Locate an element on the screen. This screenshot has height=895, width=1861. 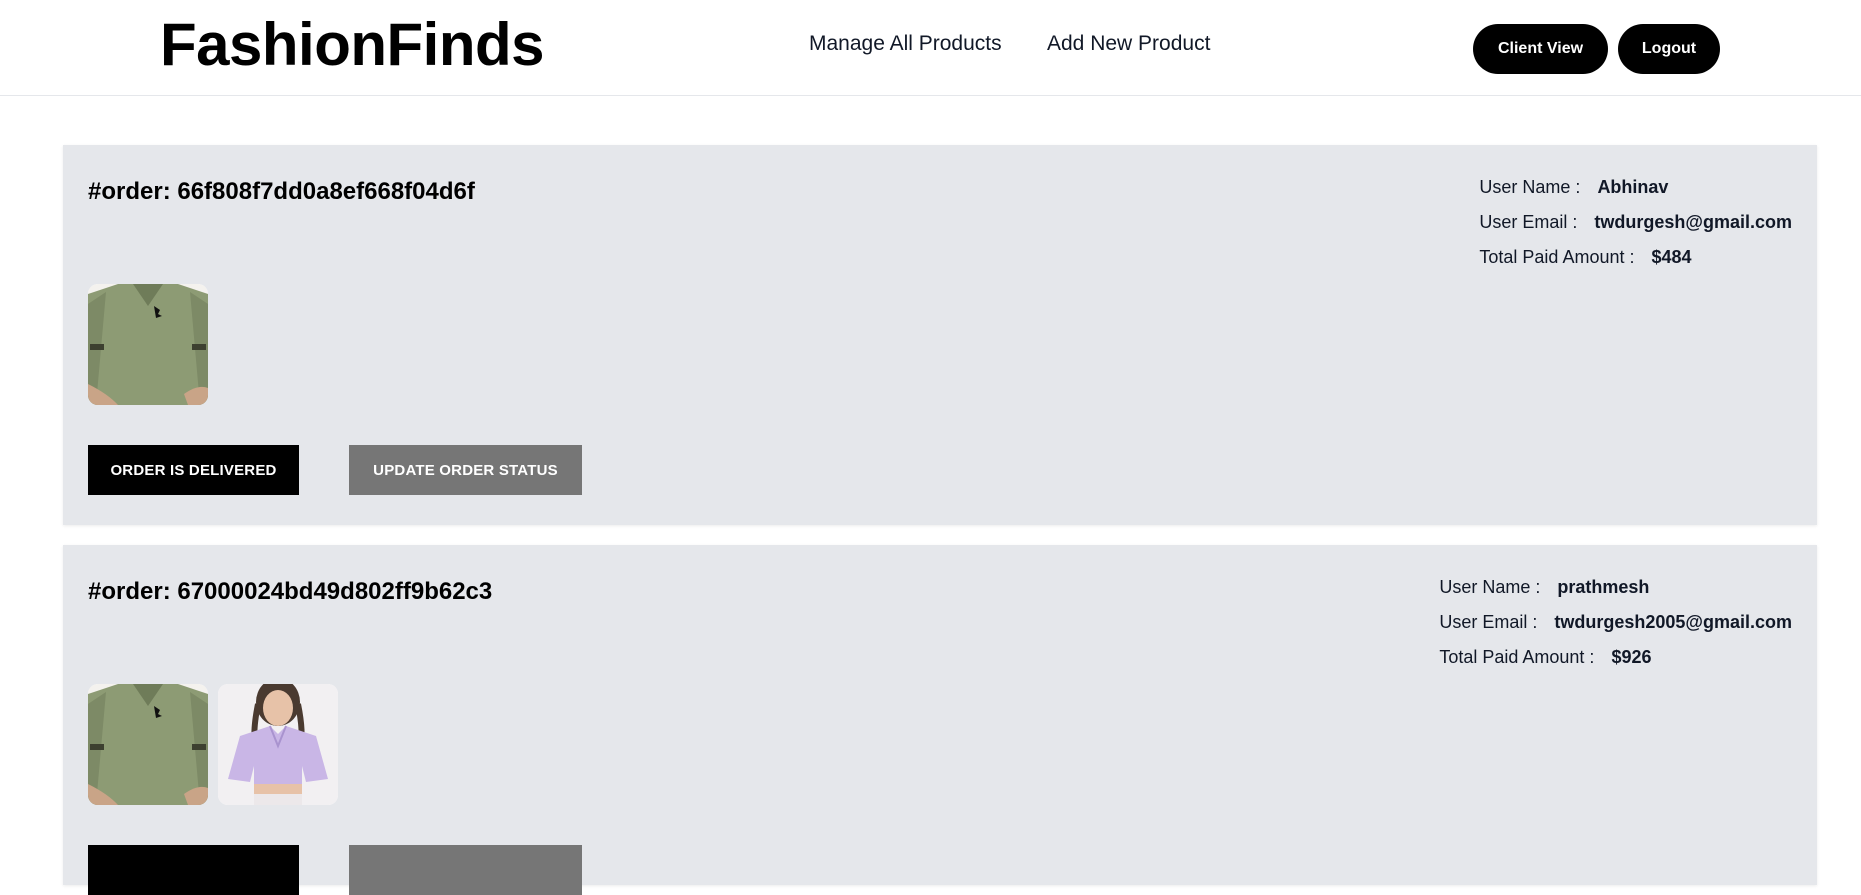
user-email-row: User Email : twdurgesh@gmail.com is located at coordinates (1635, 229).